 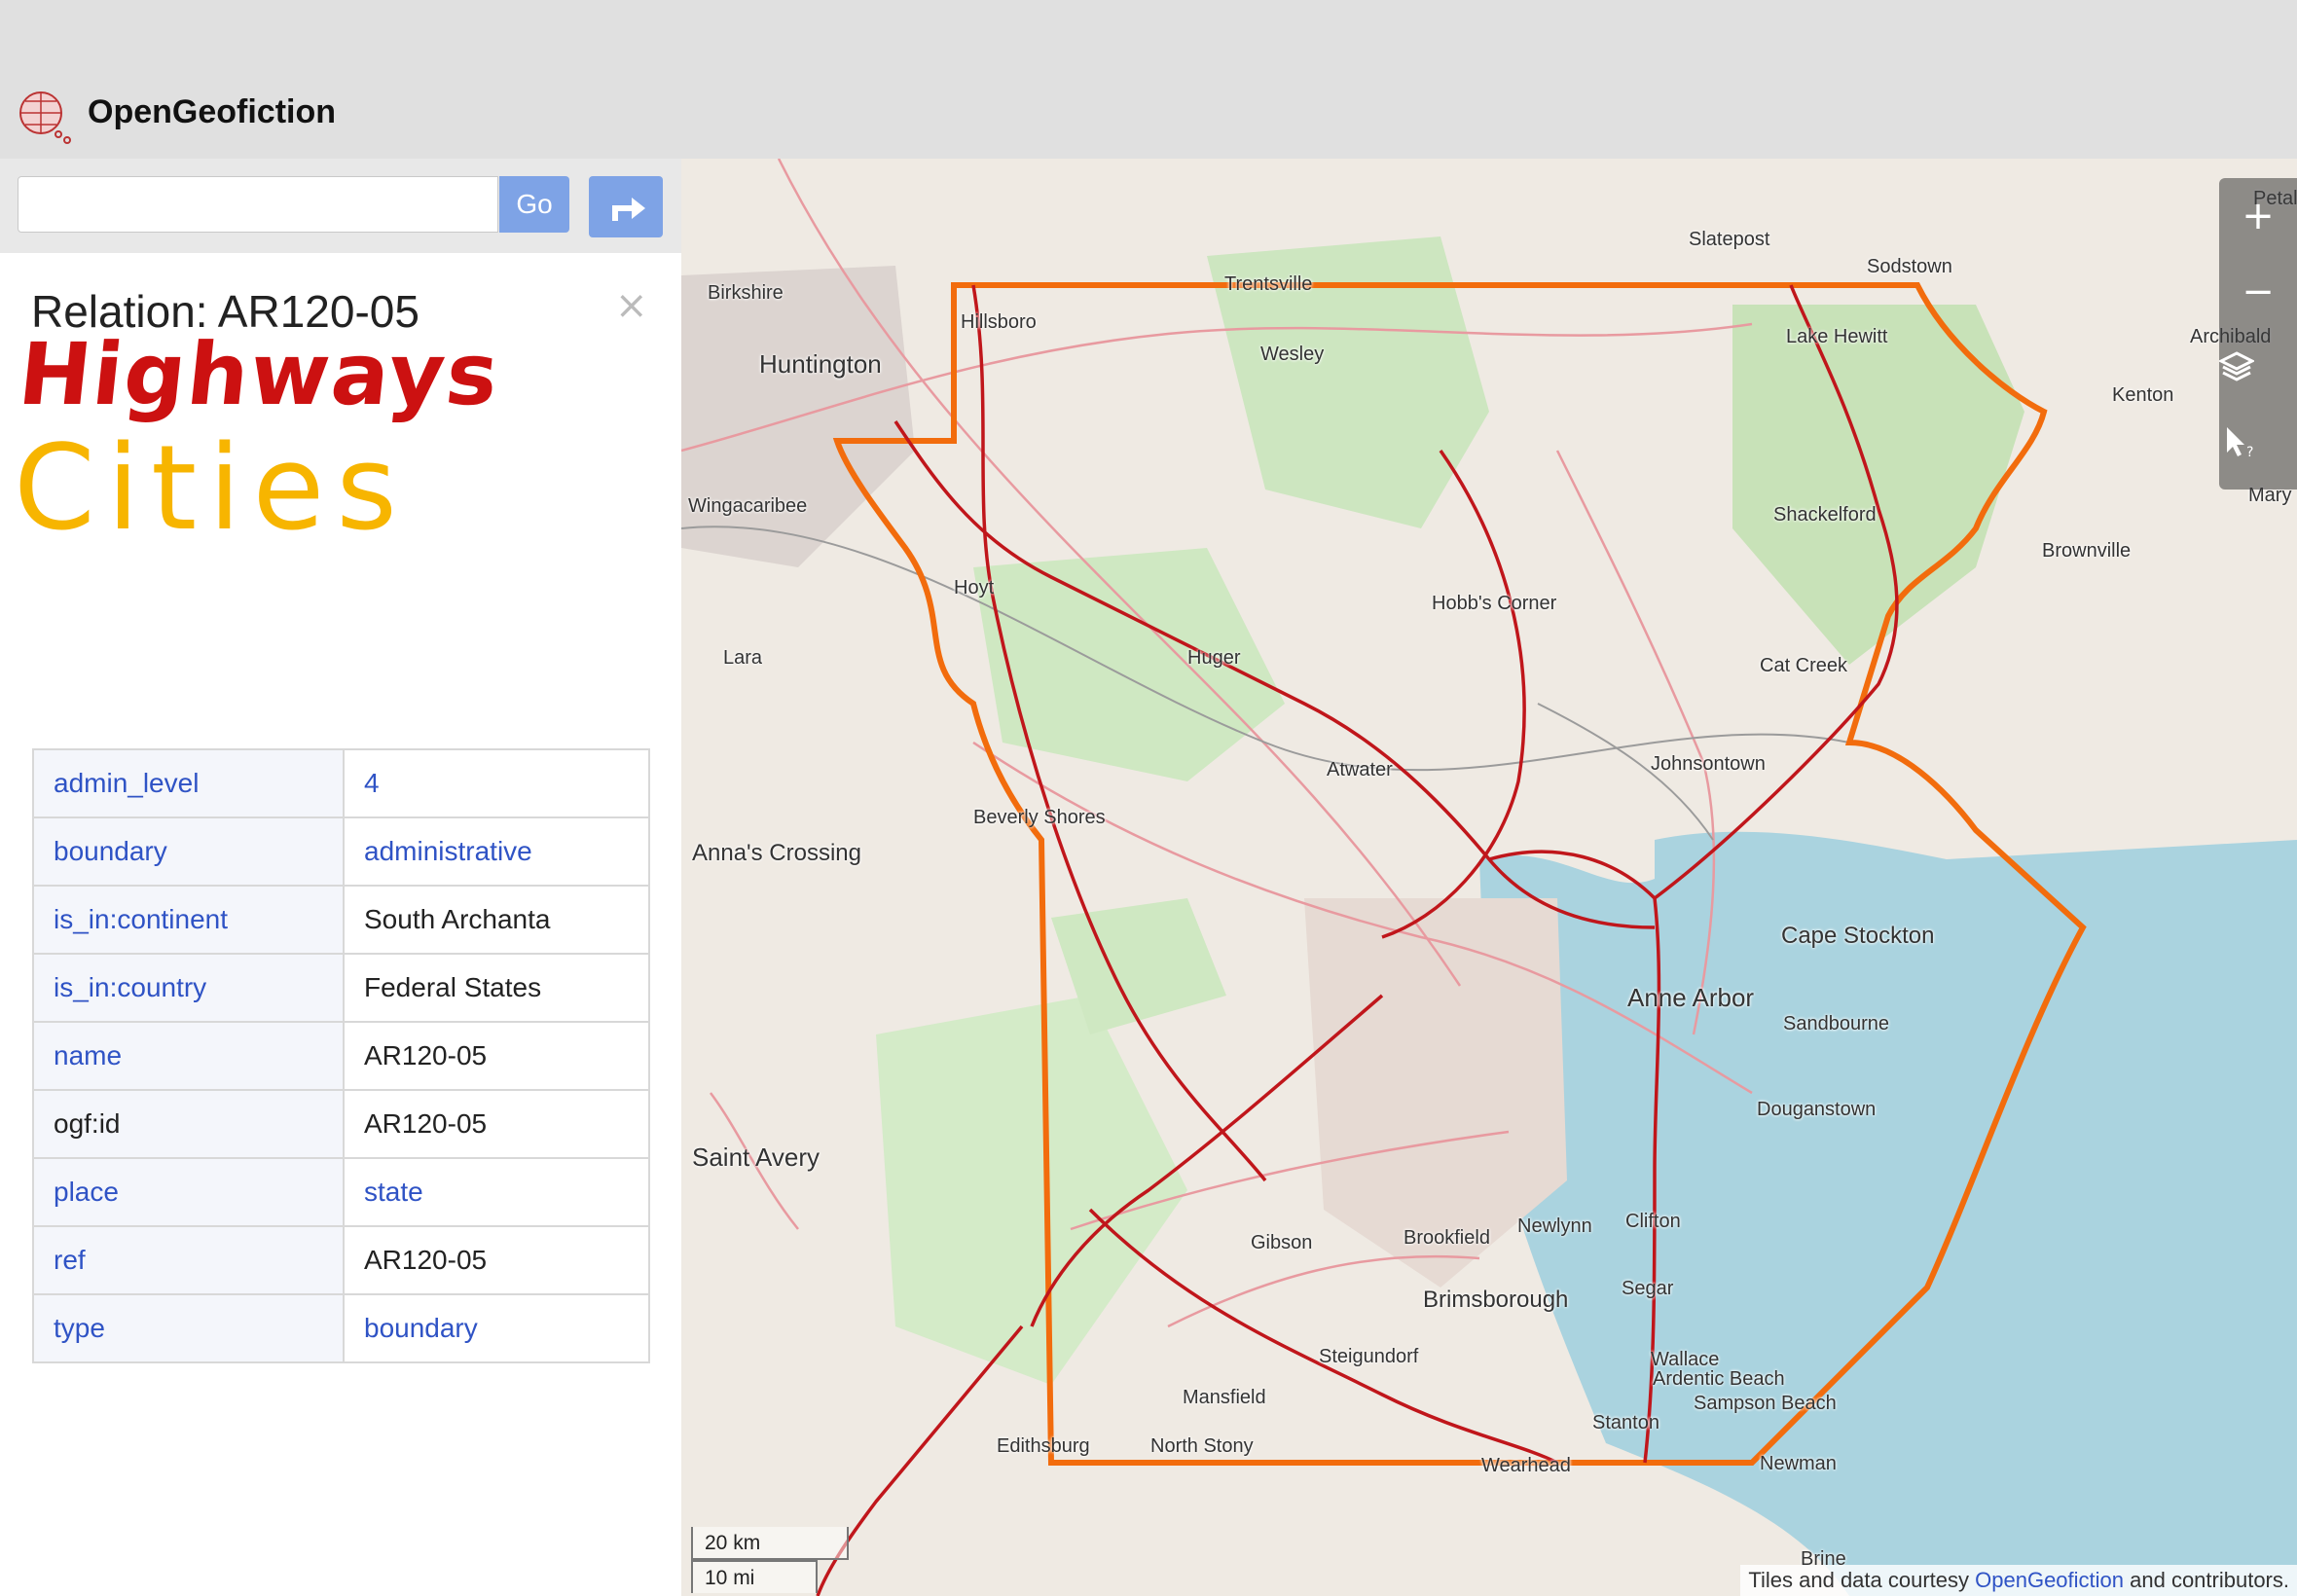 What do you see at coordinates (211, 489) in the screenshot?
I see `handwritten-cities-label: Cities` at bounding box center [211, 489].